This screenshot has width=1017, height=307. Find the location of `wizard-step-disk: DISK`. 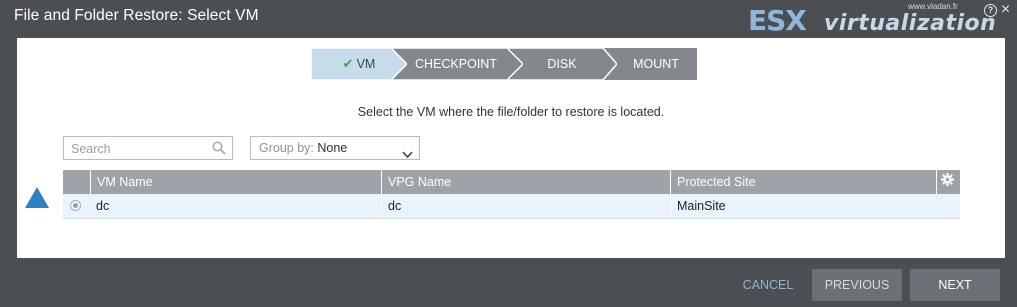

wizard-step-disk: DISK is located at coordinates (562, 64).